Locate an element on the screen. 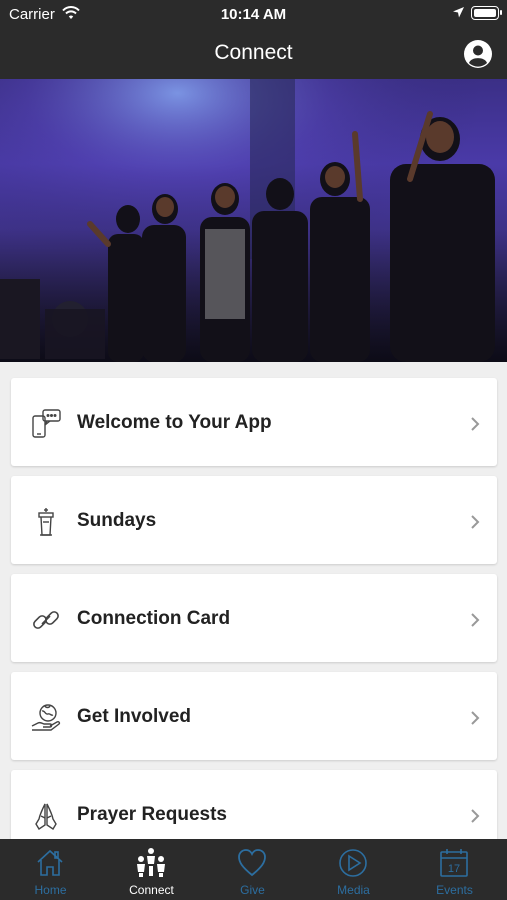 This screenshot has width=507, height=900. page-title: Connect is located at coordinates (253, 52).